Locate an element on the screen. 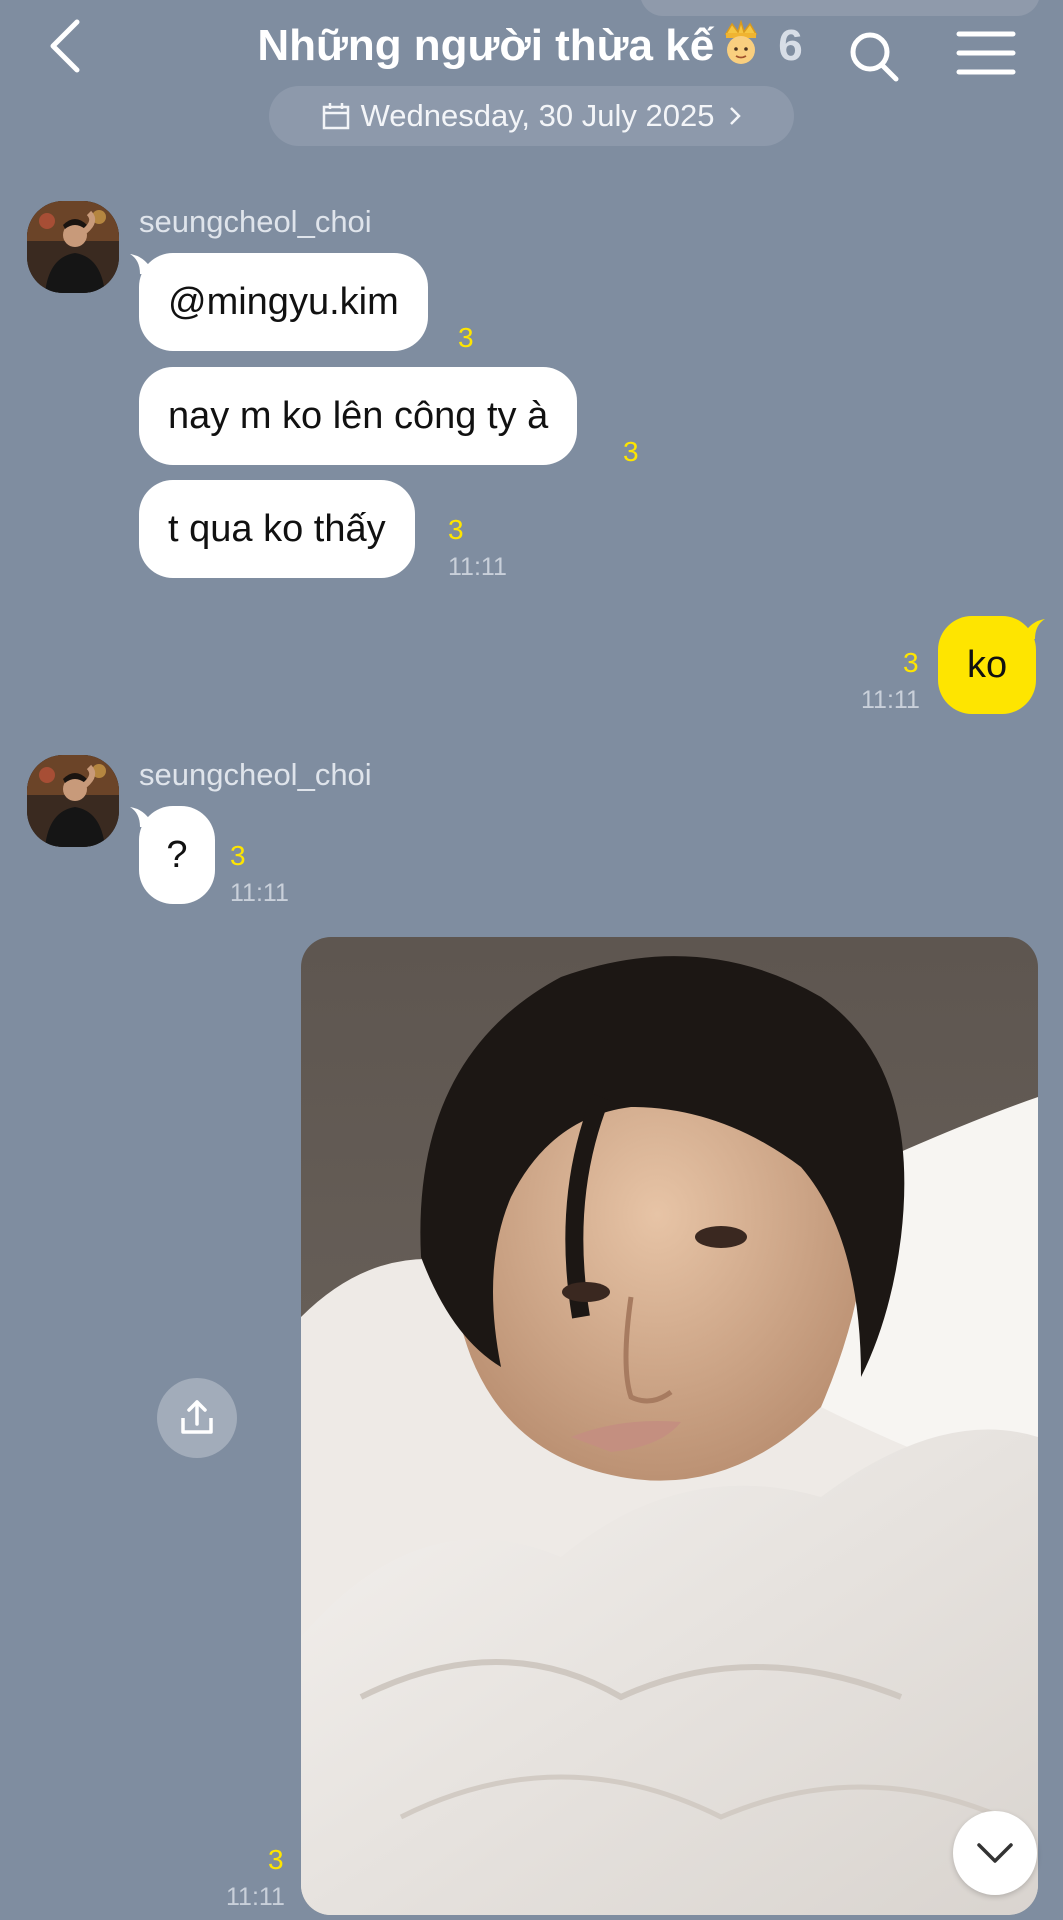  message-text: t qua ko thấy is located at coordinates (277, 529).